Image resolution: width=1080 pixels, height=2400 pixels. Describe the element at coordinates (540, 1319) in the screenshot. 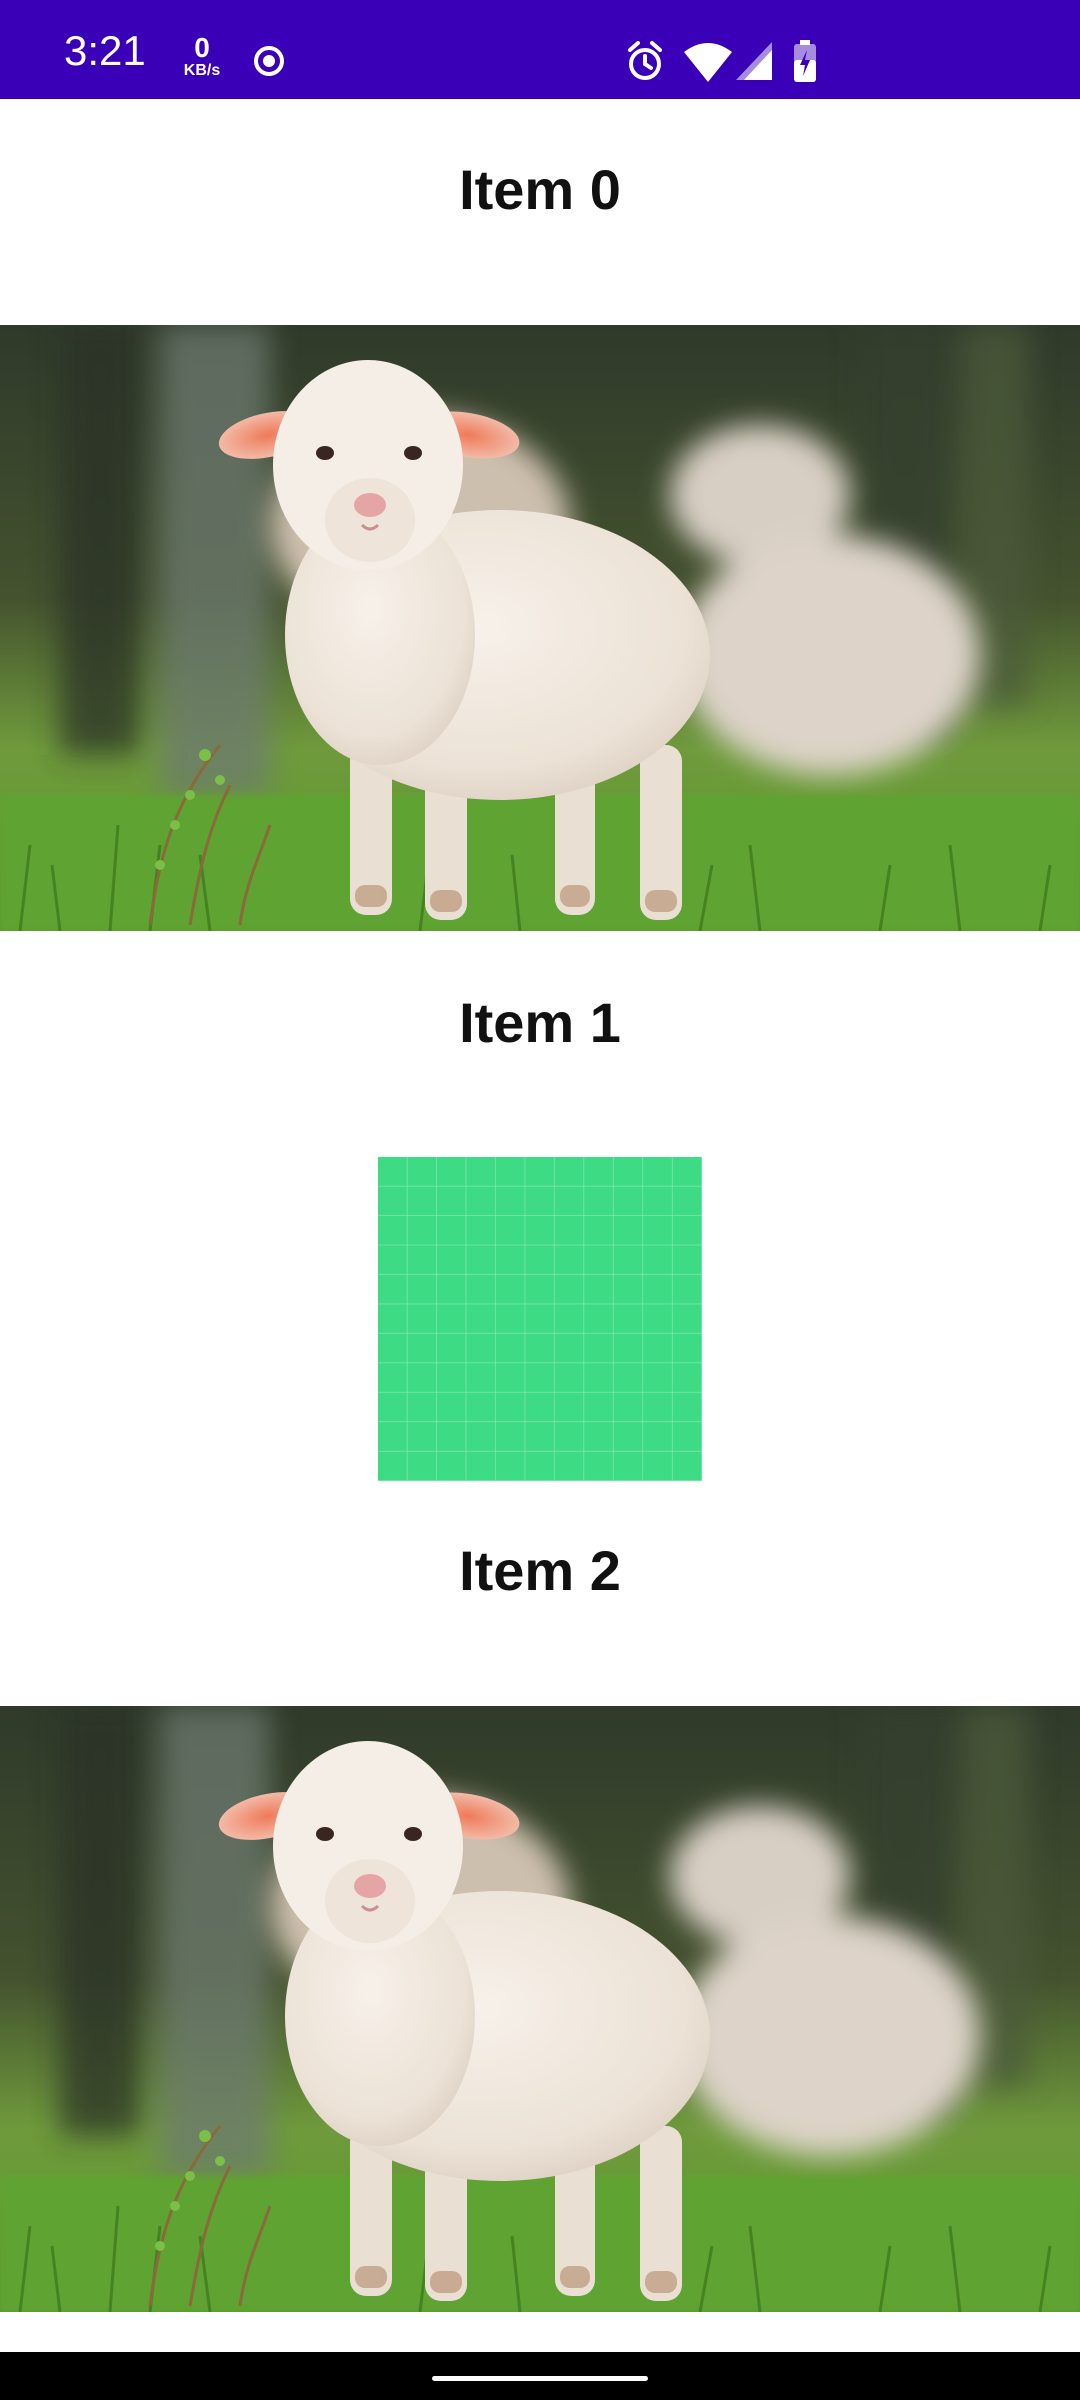

I see `green-grid-tile` at that location.